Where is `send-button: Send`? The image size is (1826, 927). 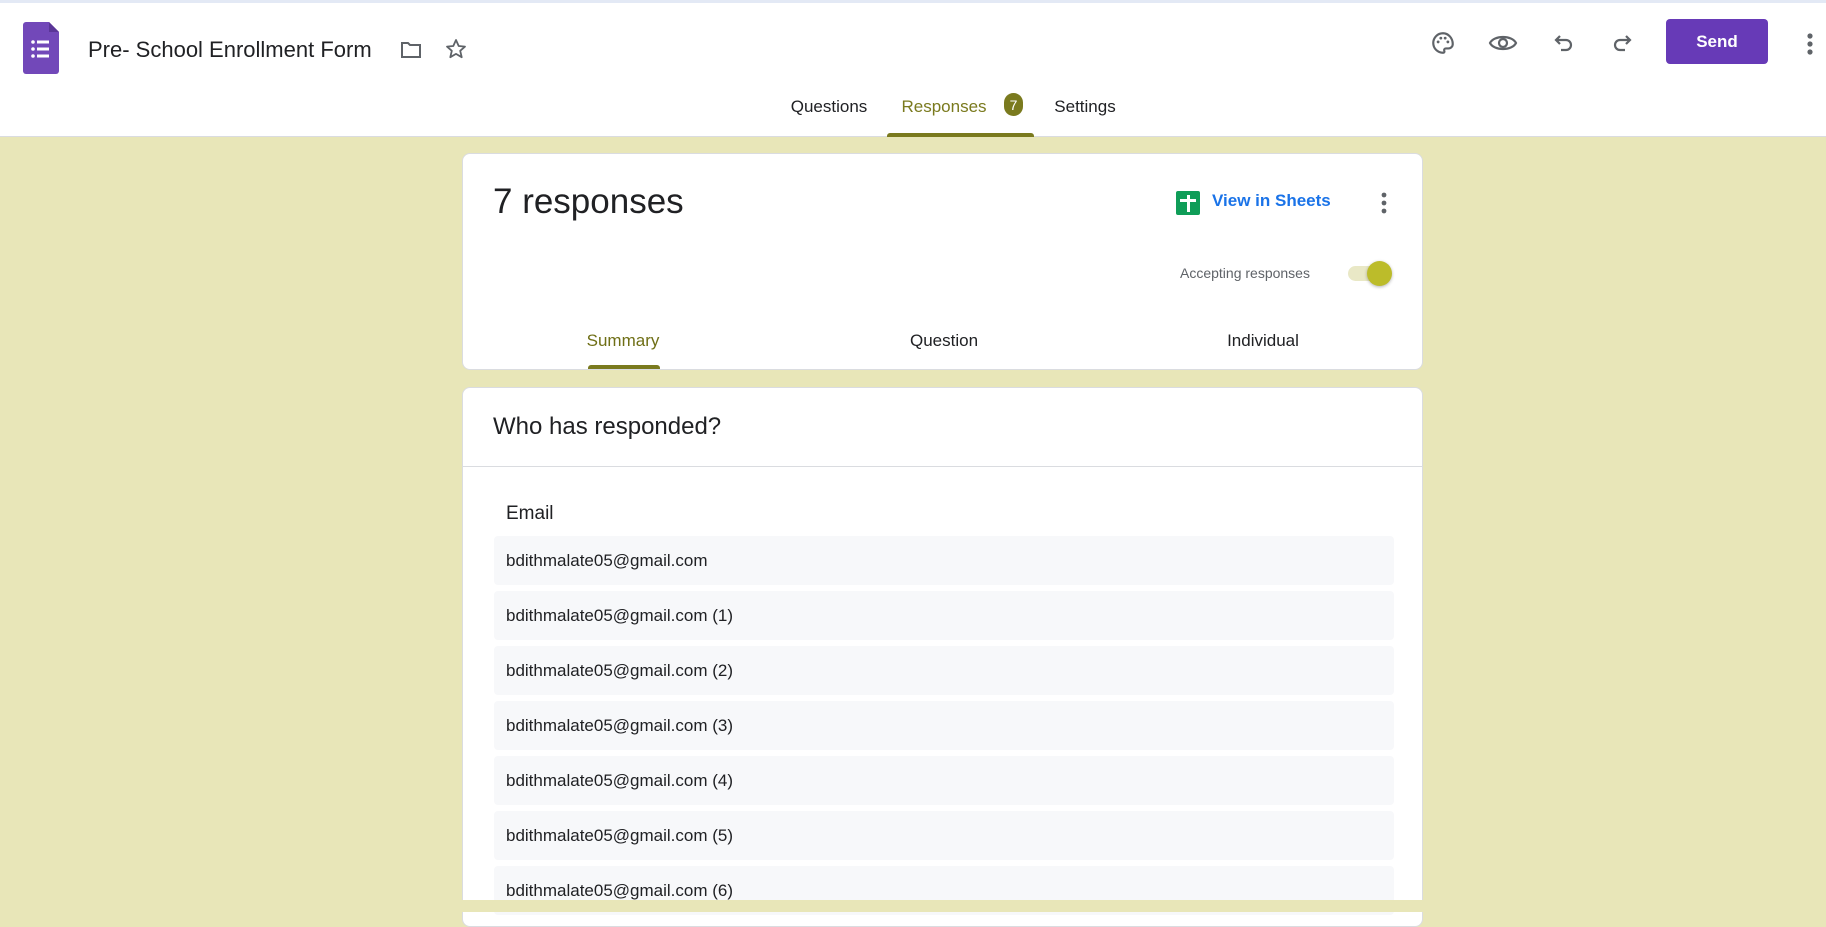
send-button: Send is located at coordinates (1717, 41).